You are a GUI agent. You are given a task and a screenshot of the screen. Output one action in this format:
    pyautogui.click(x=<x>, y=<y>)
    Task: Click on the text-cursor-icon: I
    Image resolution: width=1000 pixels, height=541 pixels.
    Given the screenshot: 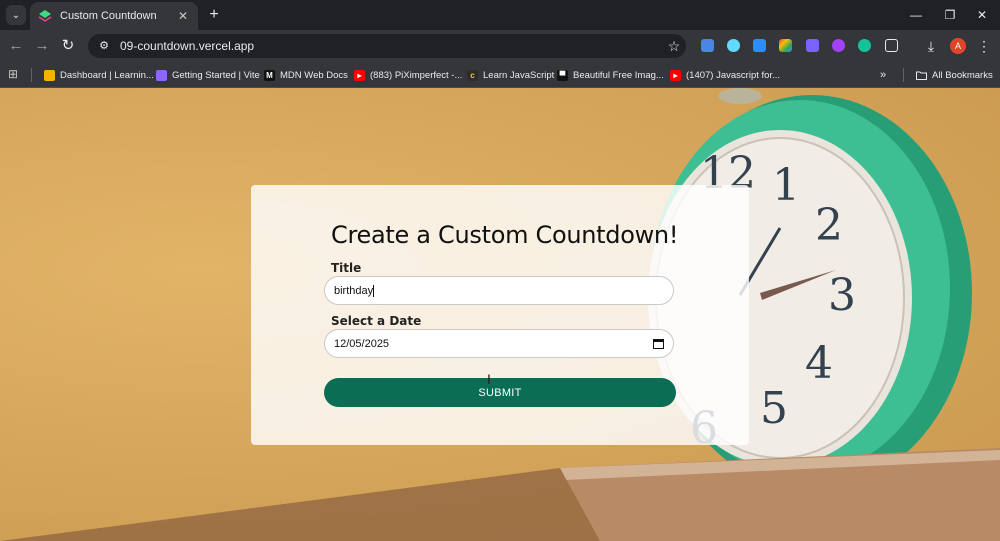 What is the action you would take?
    pyautogui.click(x=489, y=379)
    